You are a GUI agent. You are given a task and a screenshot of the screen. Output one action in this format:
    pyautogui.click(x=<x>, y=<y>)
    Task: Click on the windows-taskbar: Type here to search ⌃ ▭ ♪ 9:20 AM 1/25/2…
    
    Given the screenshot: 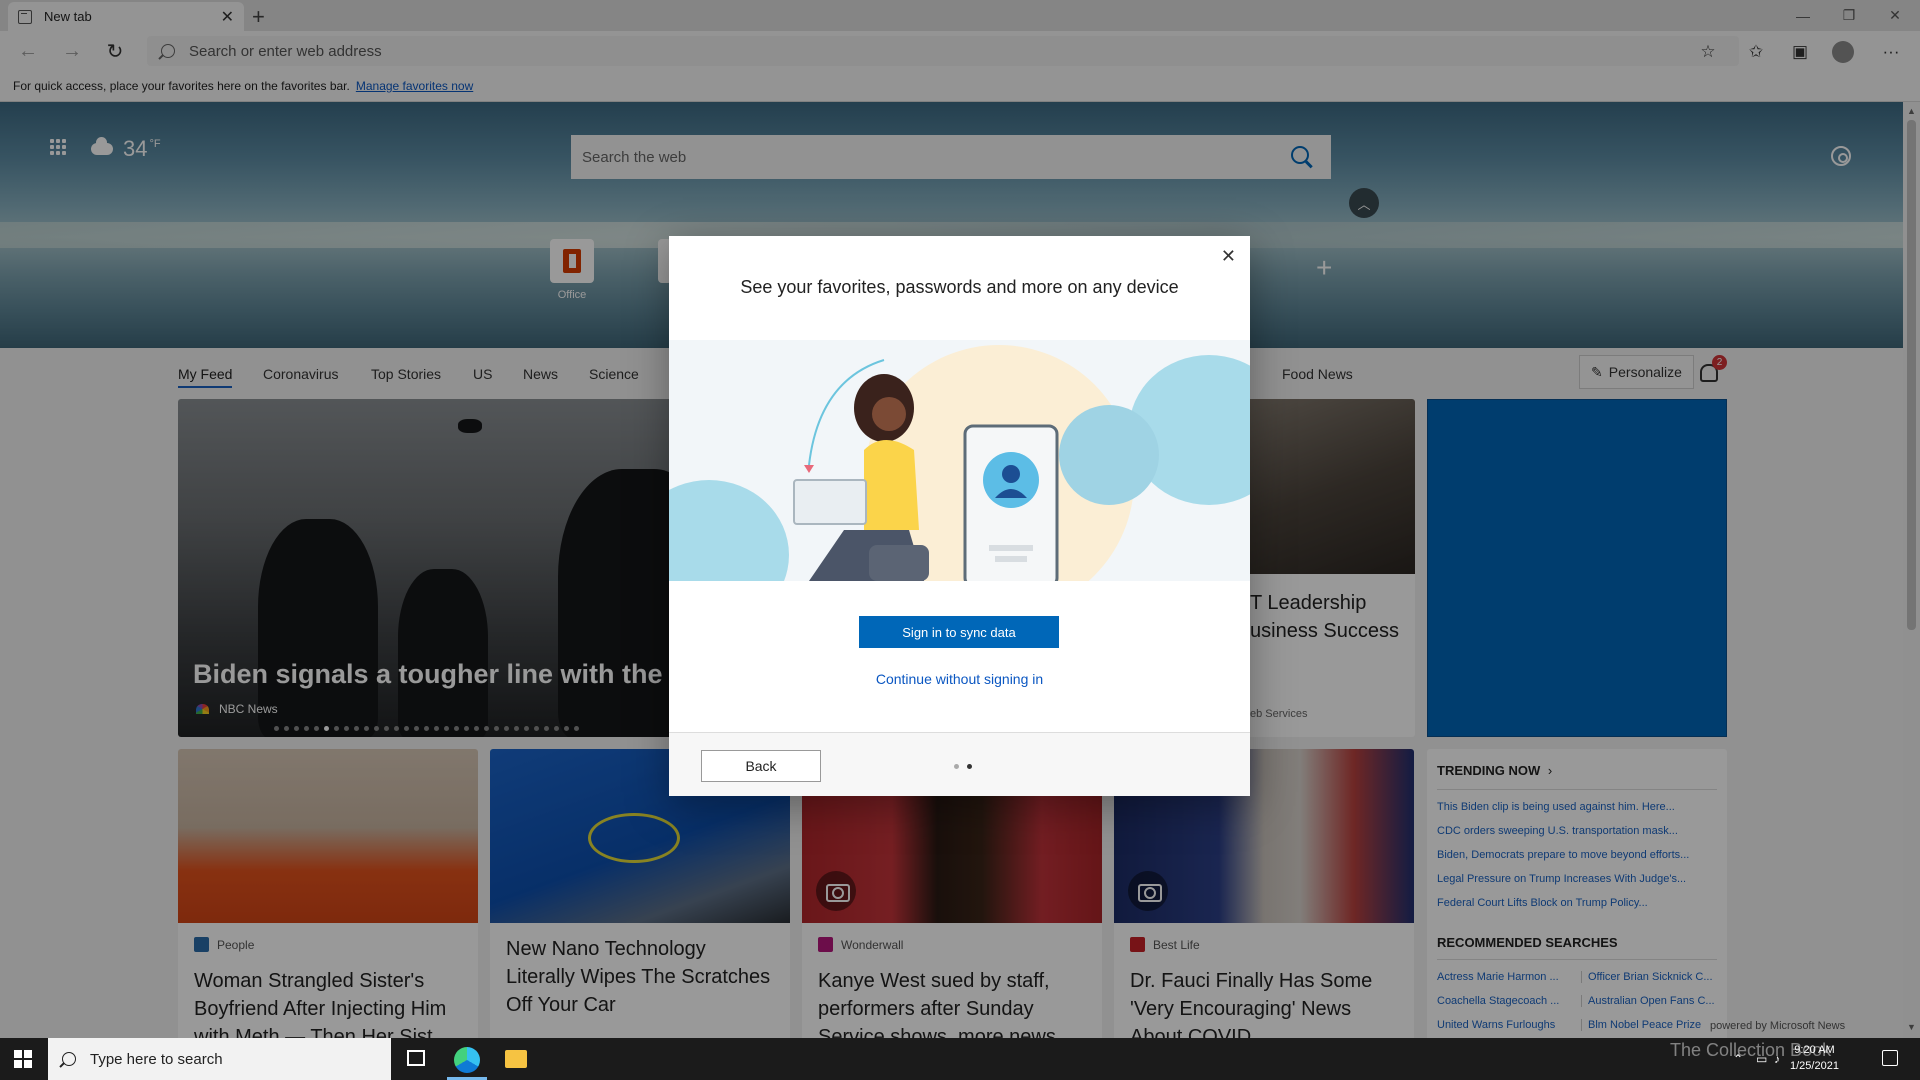 What is the action you would take?
    pyautogui.click(x=960, y=1059)
    